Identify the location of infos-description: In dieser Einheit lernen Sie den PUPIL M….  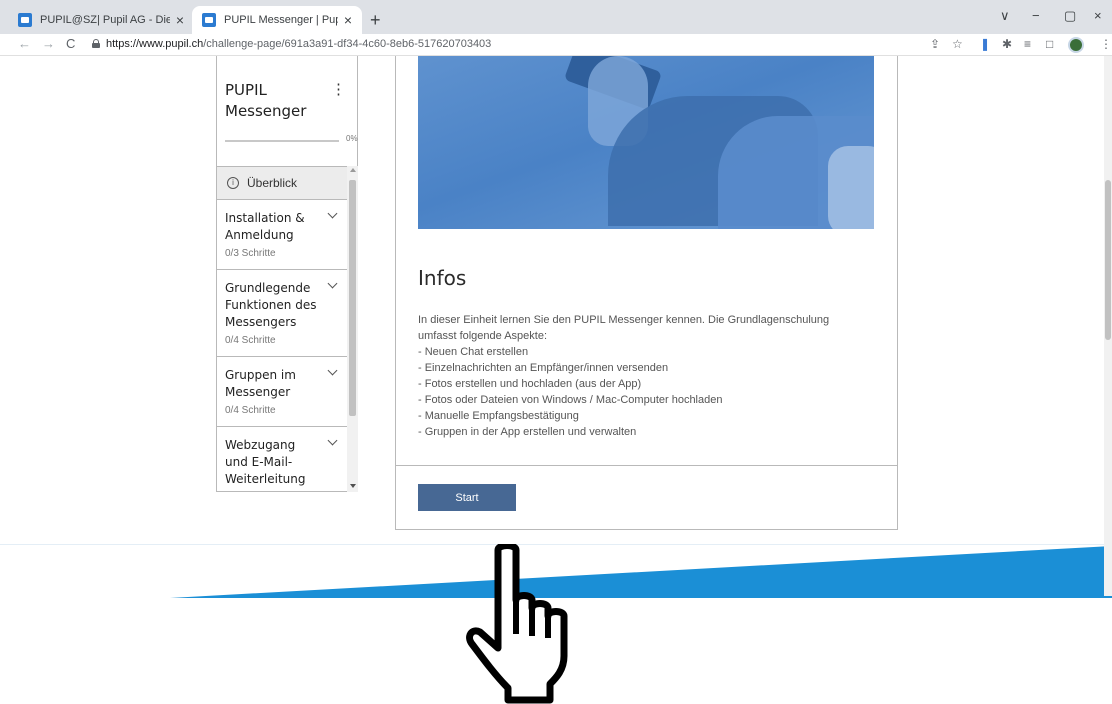
(648, 376).